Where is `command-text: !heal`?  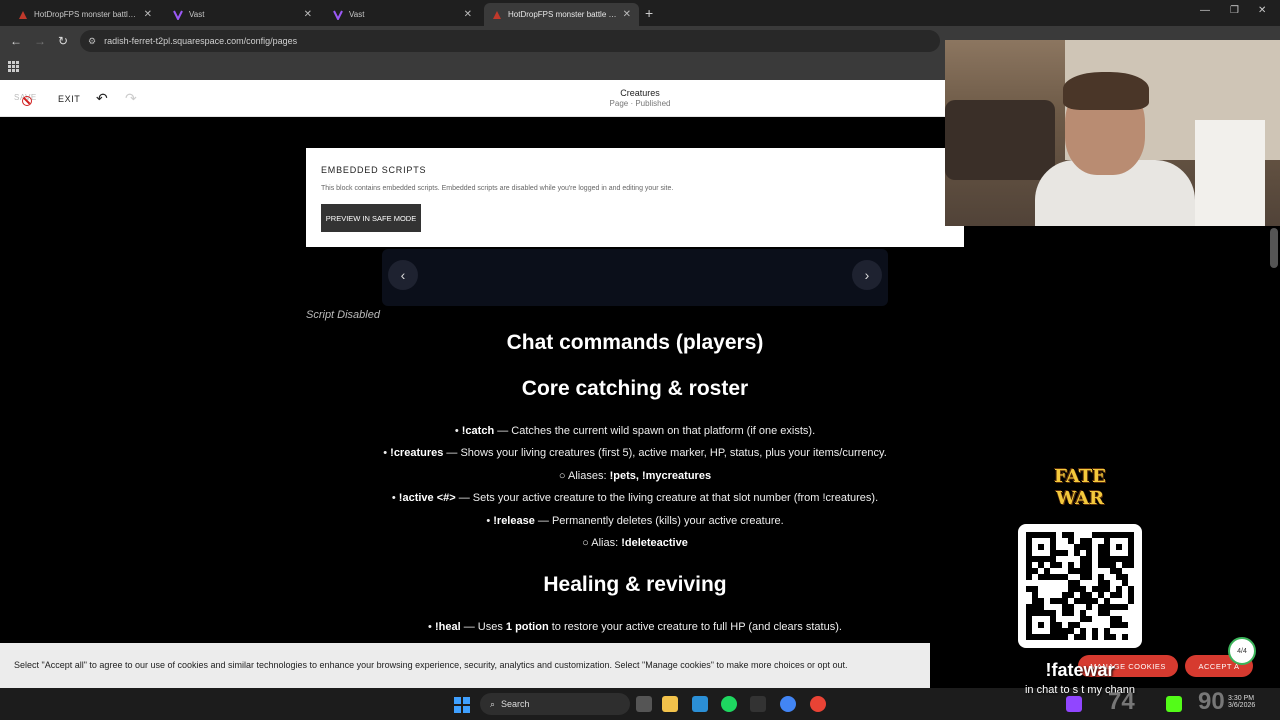 command-text: !heal is located at coordinates (447, 627).